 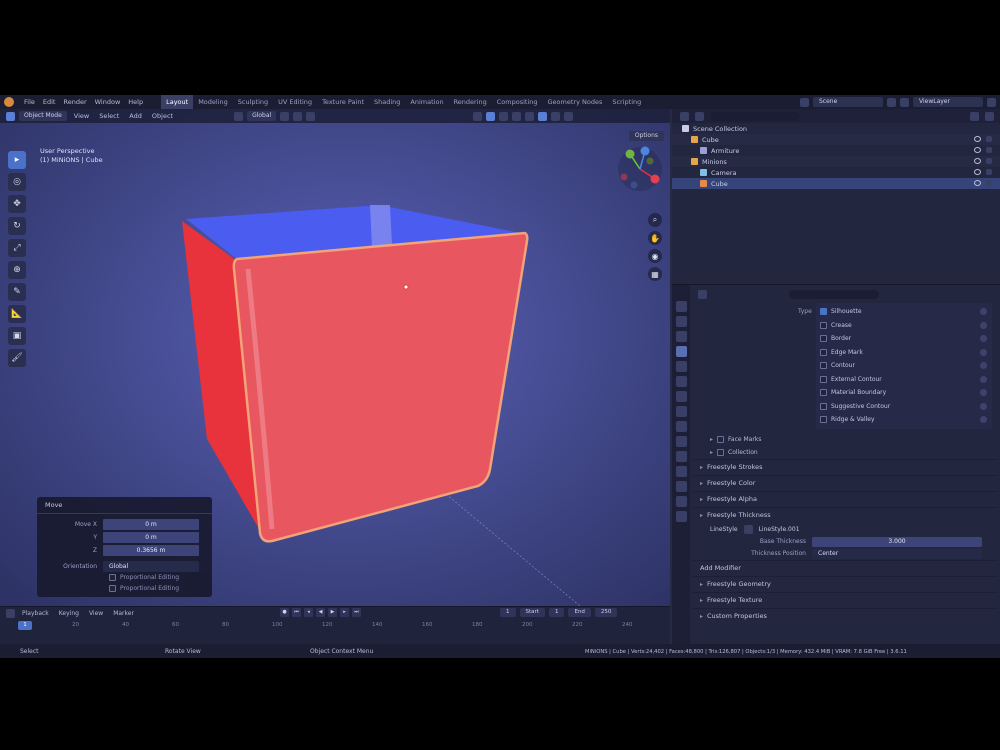 I want to click on brush-icon: 🖌, so click(x=17, y=358).